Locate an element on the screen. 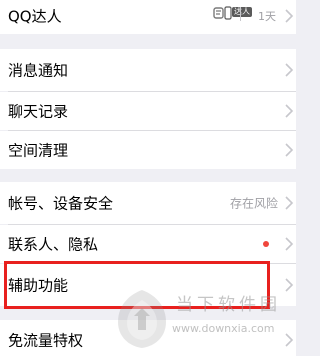 The width and height of the screenshot is (320, 356). settings-item-label: 免流量特权 is located at coordinates (46, 340).